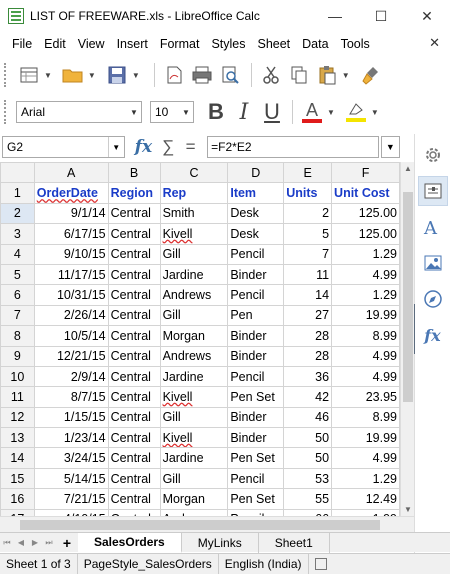 The width and height of the screenshot is (450, 574). Describe the element at coordinates (390, 147) in the screenshot. I see `expand-formula-button: ▼` at that location.